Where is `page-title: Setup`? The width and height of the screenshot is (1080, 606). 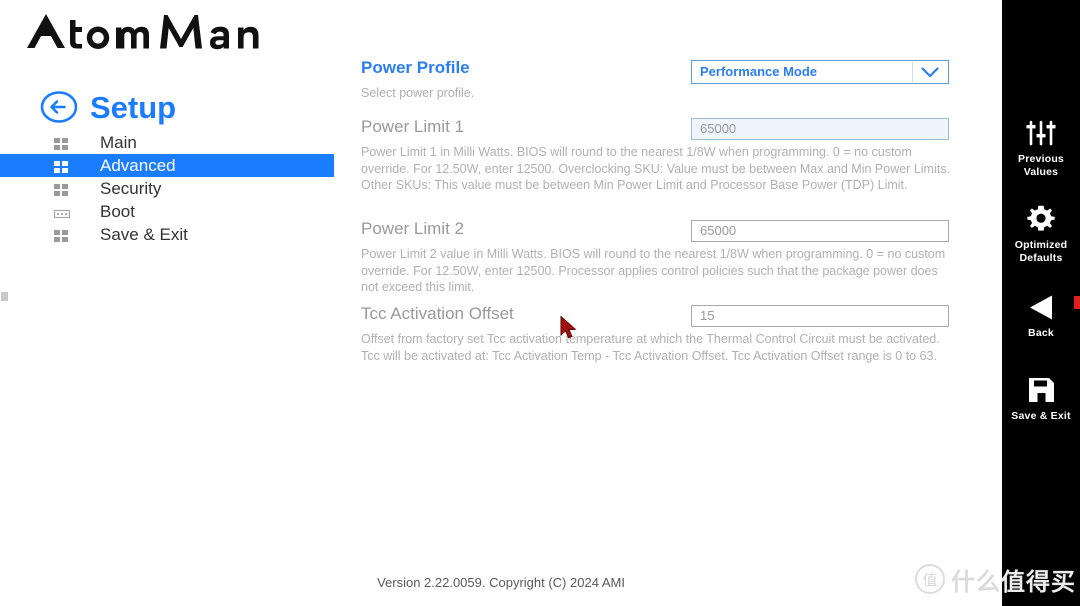
page-title: Setup is located at coordinates (133, 107).